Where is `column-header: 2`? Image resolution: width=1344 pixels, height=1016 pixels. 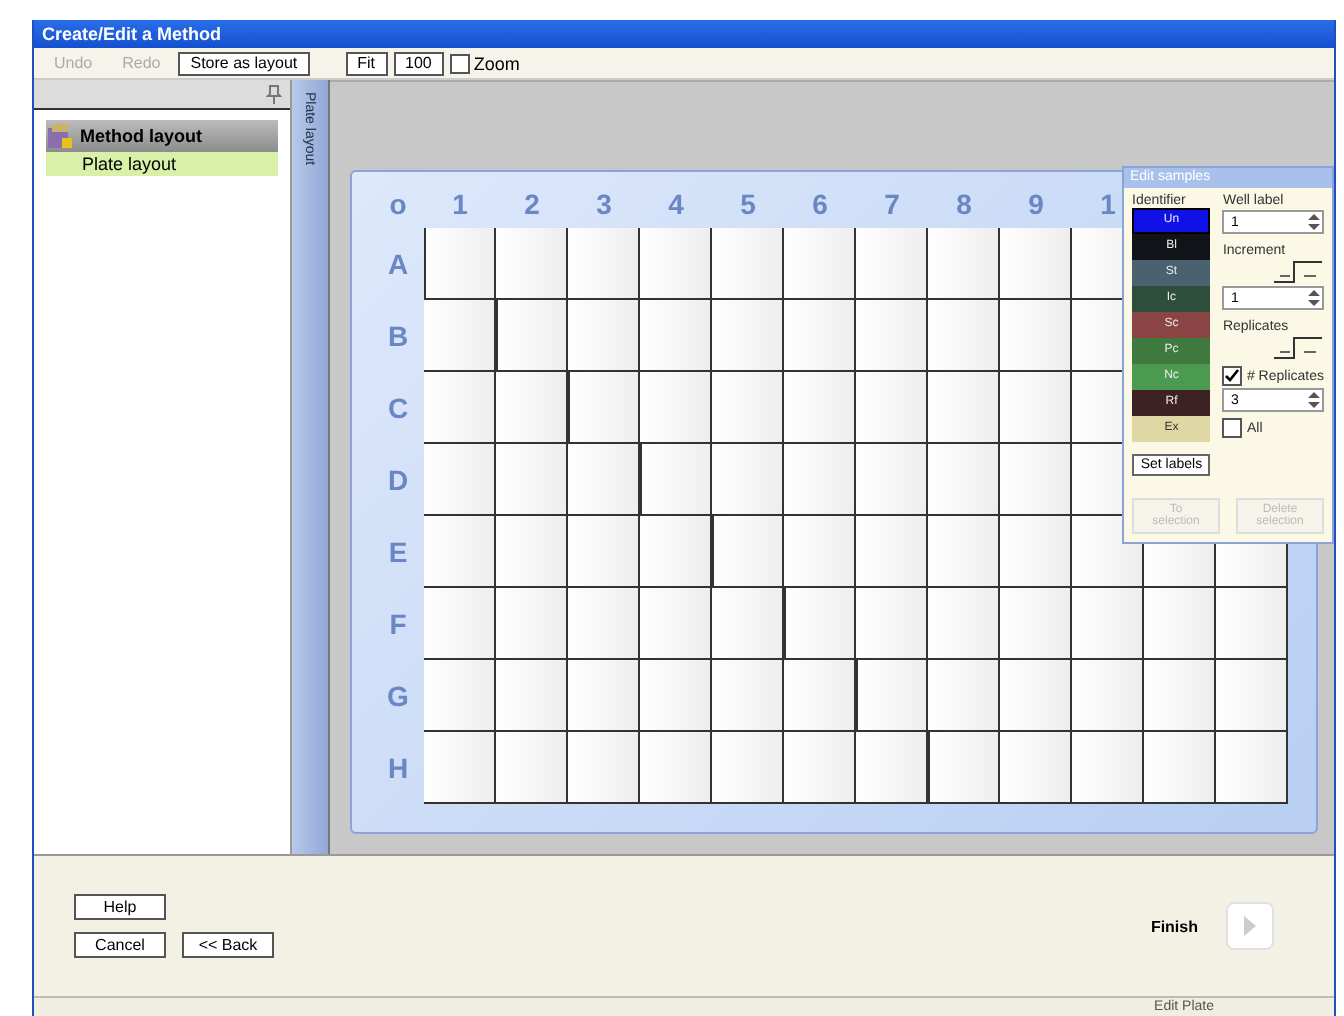 column-header: 2 is located at coordinates (532, 205).